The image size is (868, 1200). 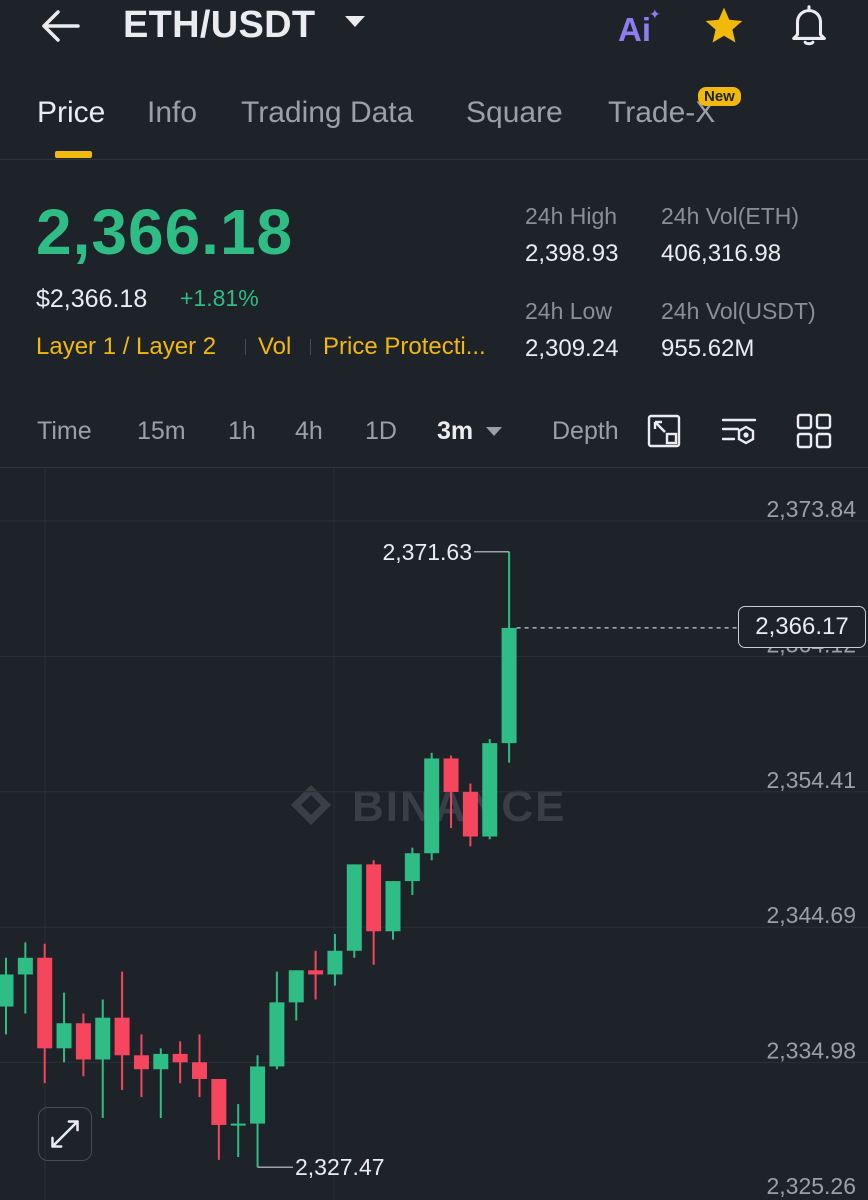 What do you see at coordinates (427, 552) in the screenshot?
I see `max-price-label: 2,371.63` at bounding box center [427, 552].